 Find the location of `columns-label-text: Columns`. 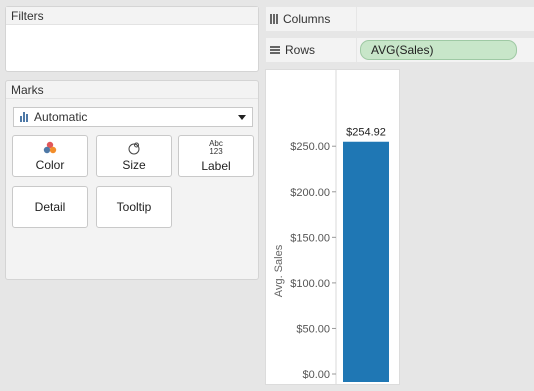

columns-label-text: Columns is located at coordinates (307, 19).